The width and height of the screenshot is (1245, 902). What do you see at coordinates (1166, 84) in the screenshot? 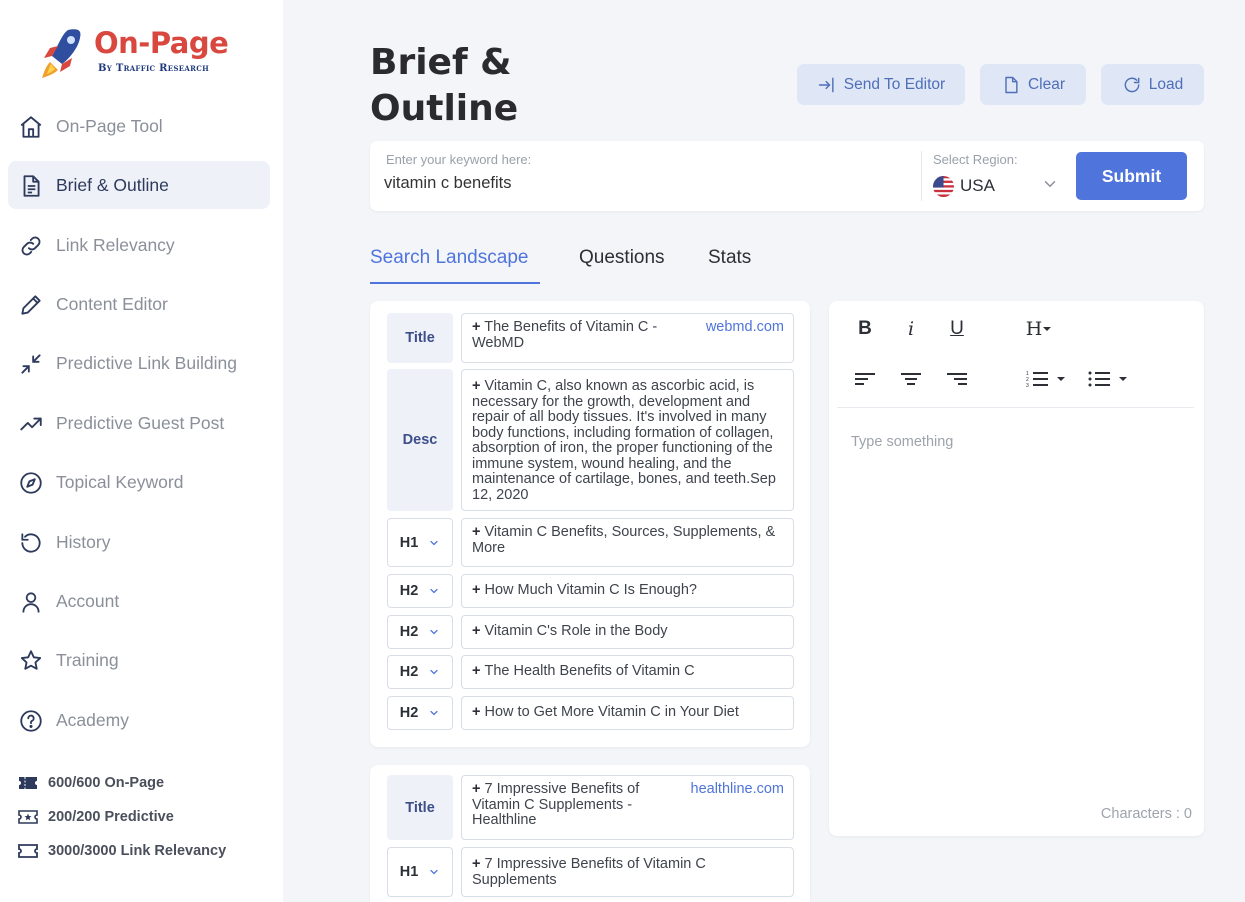
I see `load-label: Load` at bounding box center [1166, 84].